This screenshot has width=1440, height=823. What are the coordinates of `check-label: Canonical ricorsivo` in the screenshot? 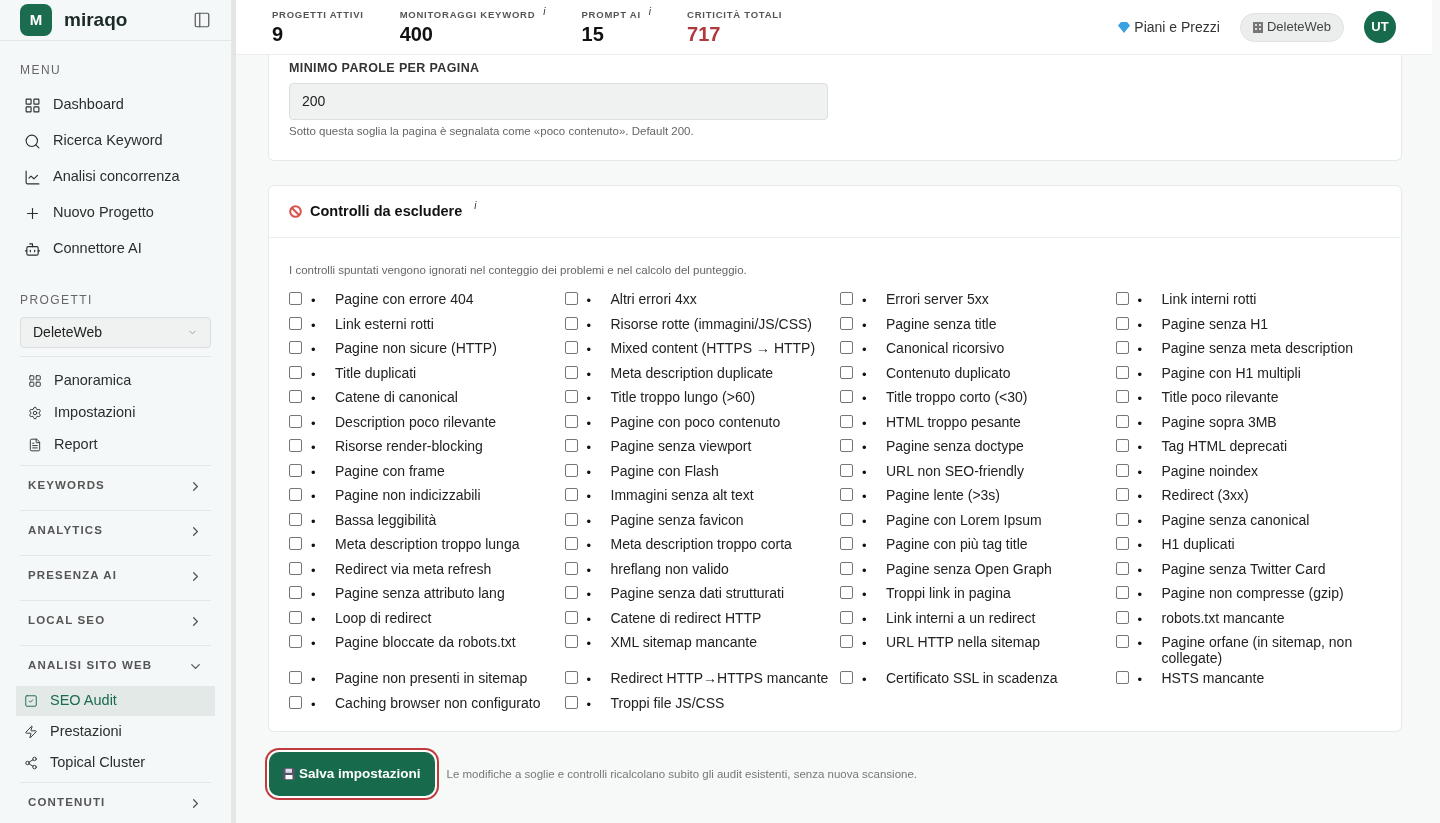 It's located at (945, 348).